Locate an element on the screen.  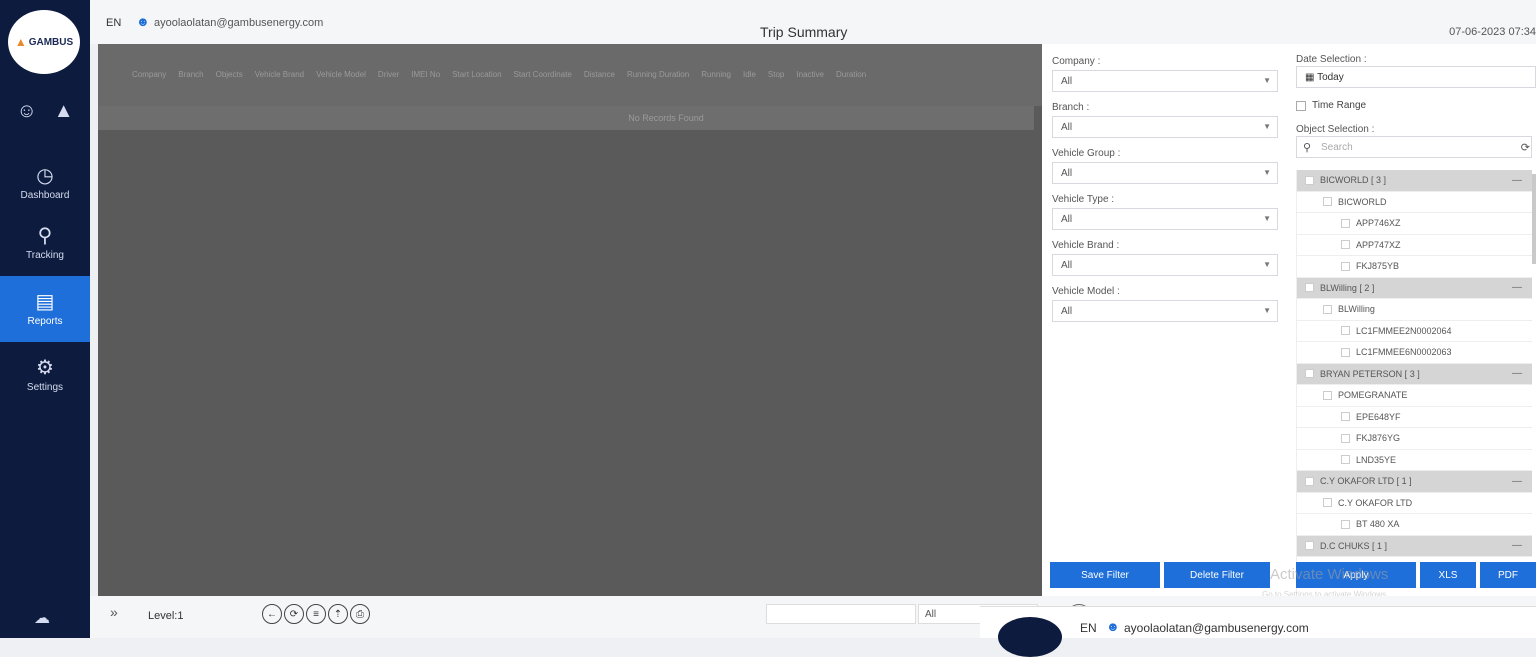
column-header: Running is located at coordinates (716, 75).